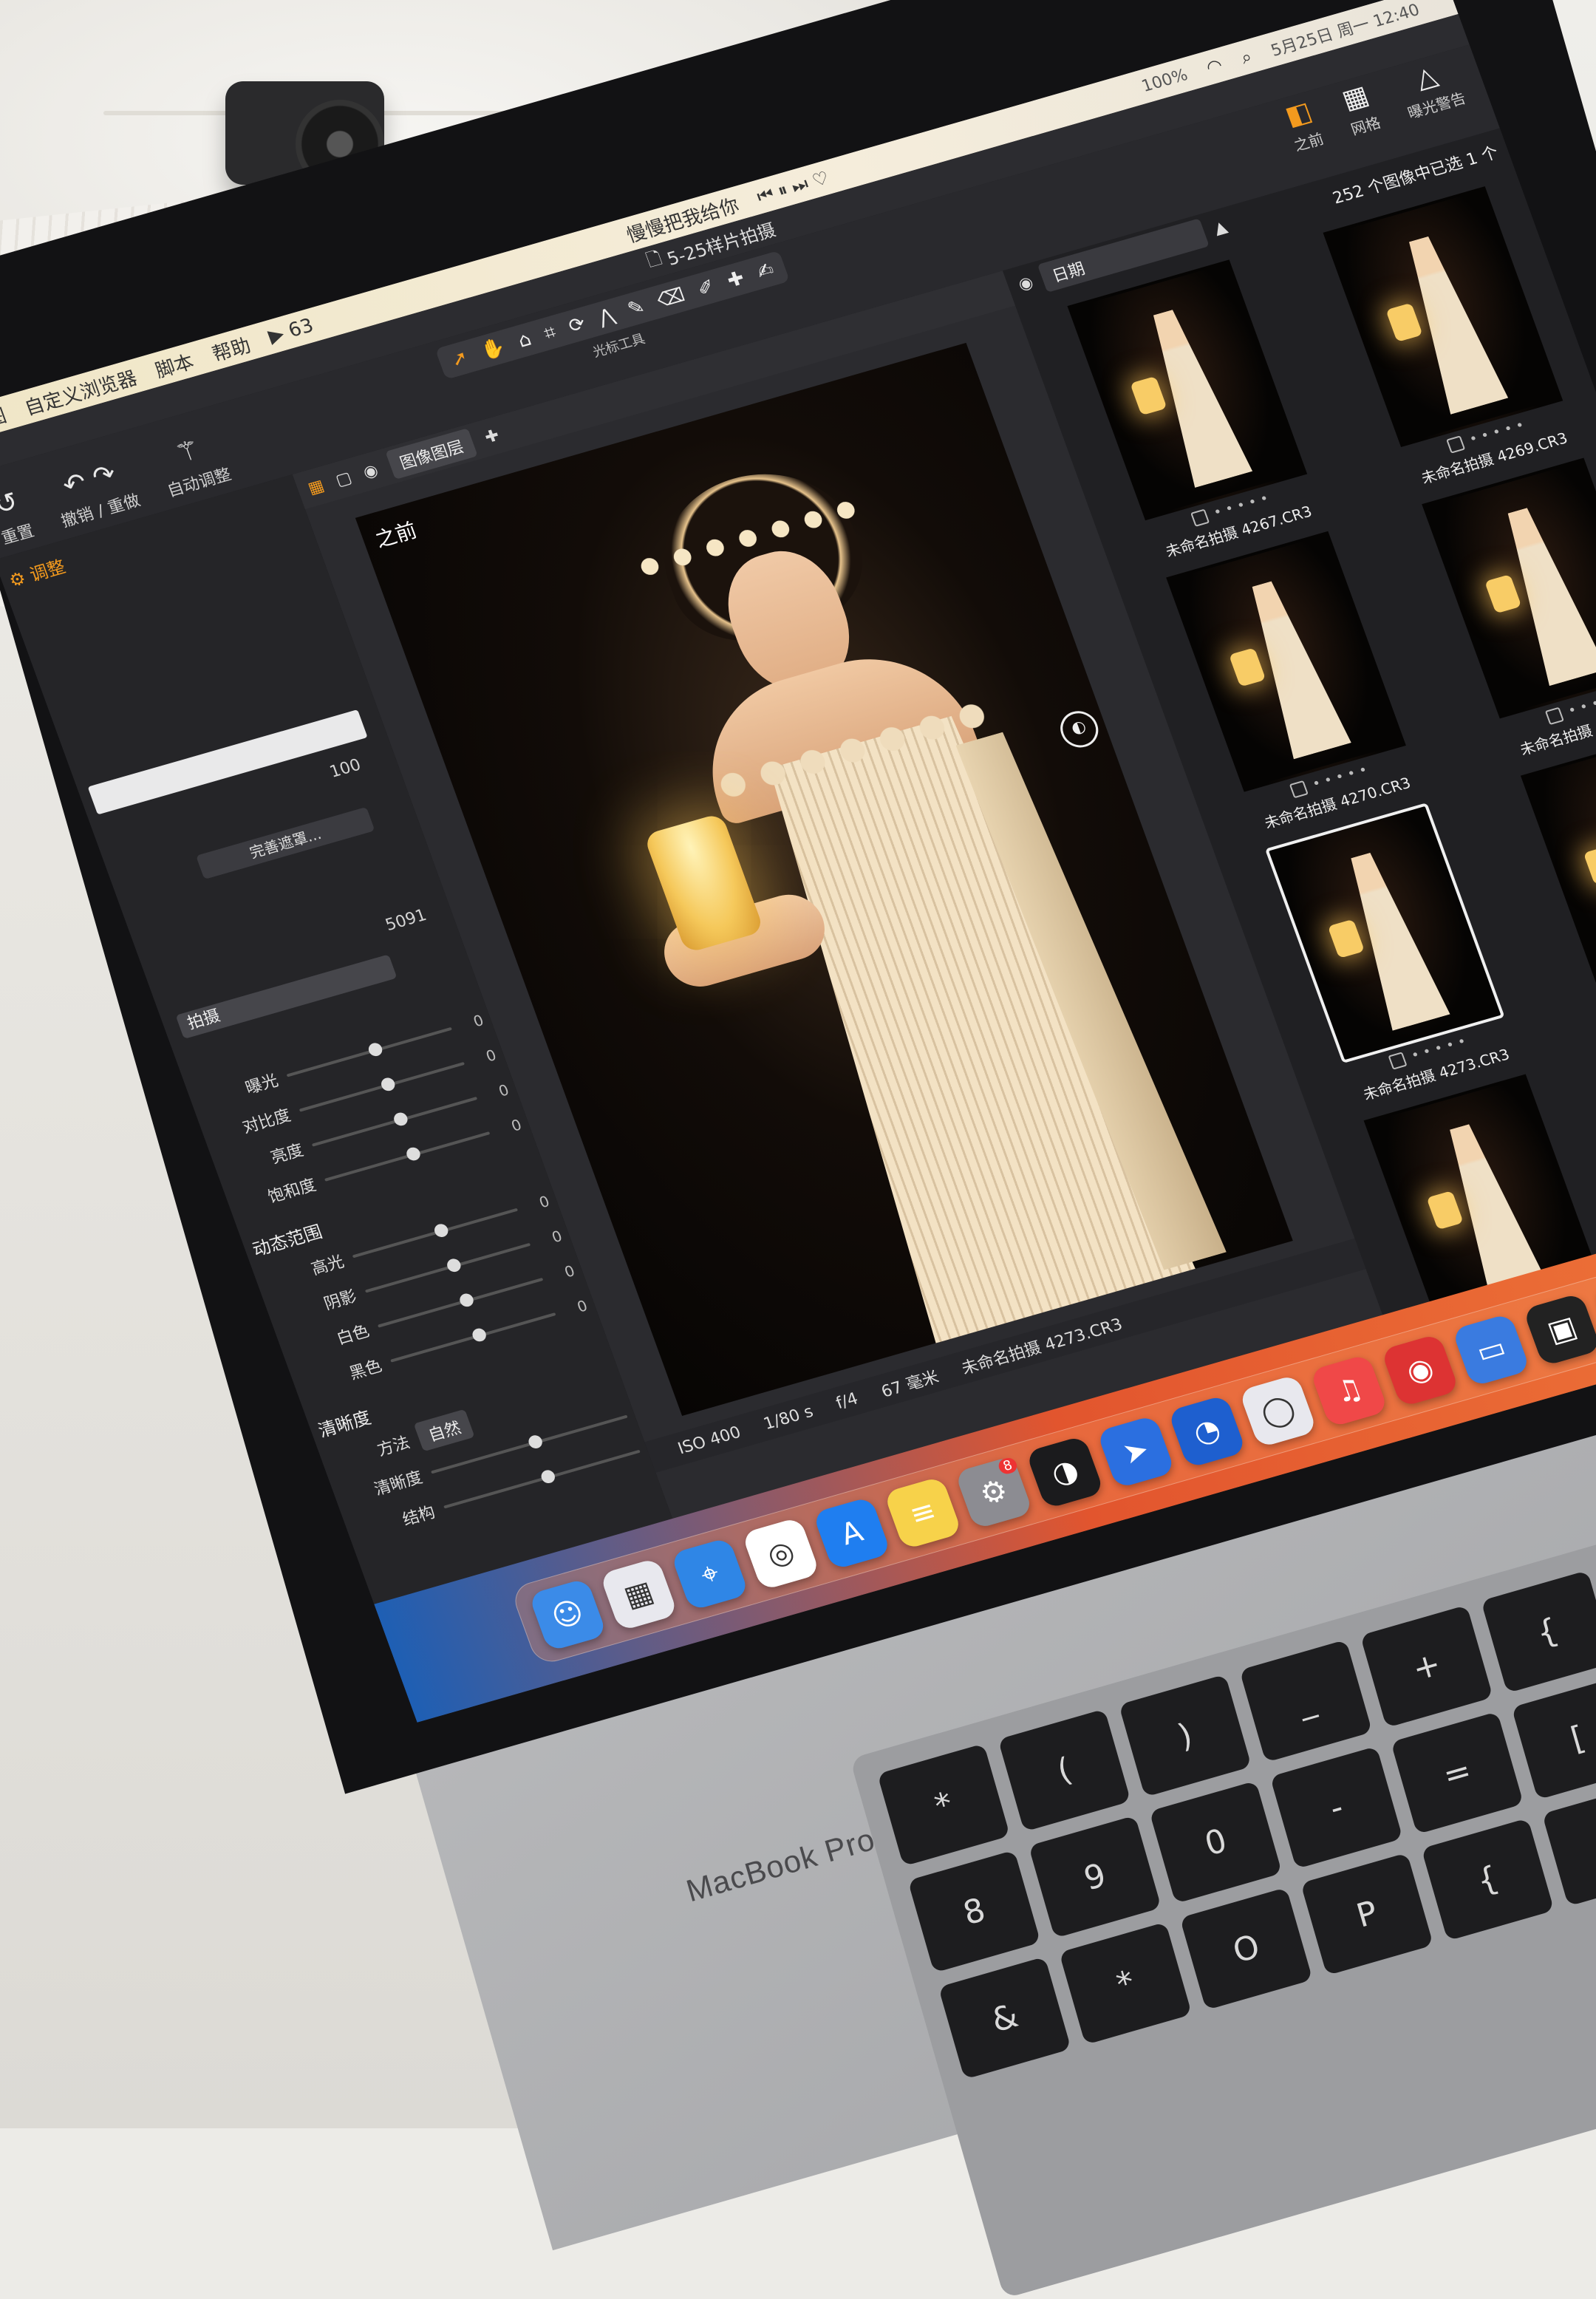  What do you see at coordinates (638, 1594) in the screenshot?
I see `launchpad-icon: ▦` at bounding box center [638, 1594].